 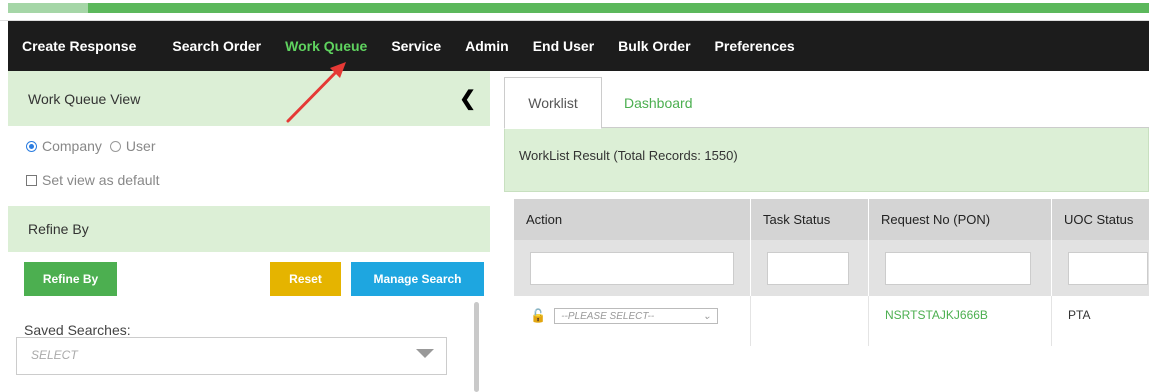 I want to click on manage-search-button: Manage Search, so click(x=417, y=279).